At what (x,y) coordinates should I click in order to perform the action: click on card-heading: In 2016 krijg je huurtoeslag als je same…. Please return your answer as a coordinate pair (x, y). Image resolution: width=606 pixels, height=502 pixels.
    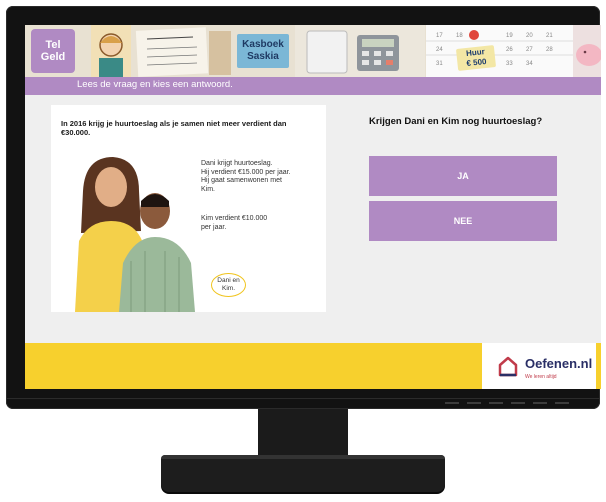
    Looking at the image, I should click on (174, 128).